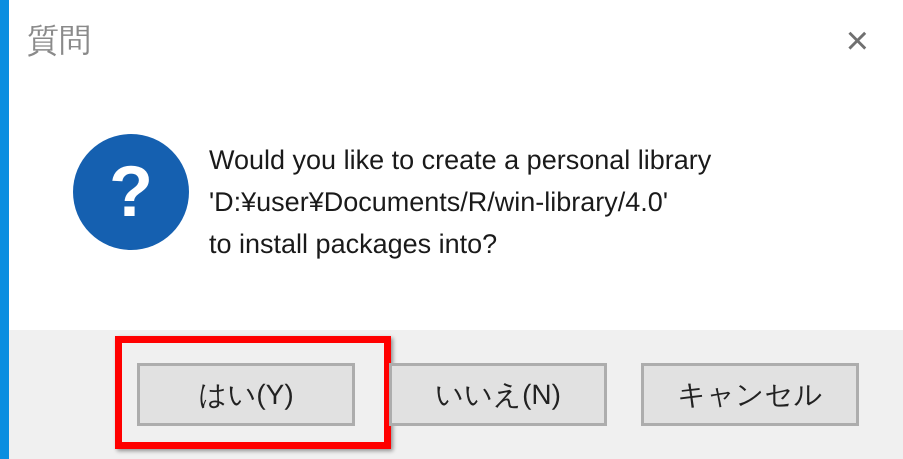 The width and height of the screenshot is (903, 459). I want to click on message-text: Would you like to create a personal library, so click(460, 160).